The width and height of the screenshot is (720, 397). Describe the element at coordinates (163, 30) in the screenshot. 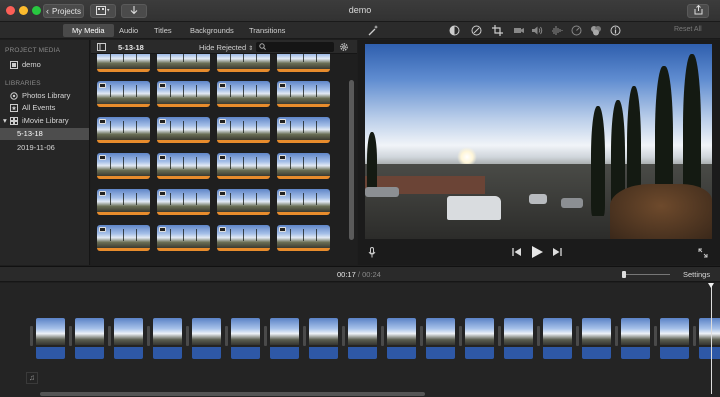

I see `tab-titles: Titles` at that location.